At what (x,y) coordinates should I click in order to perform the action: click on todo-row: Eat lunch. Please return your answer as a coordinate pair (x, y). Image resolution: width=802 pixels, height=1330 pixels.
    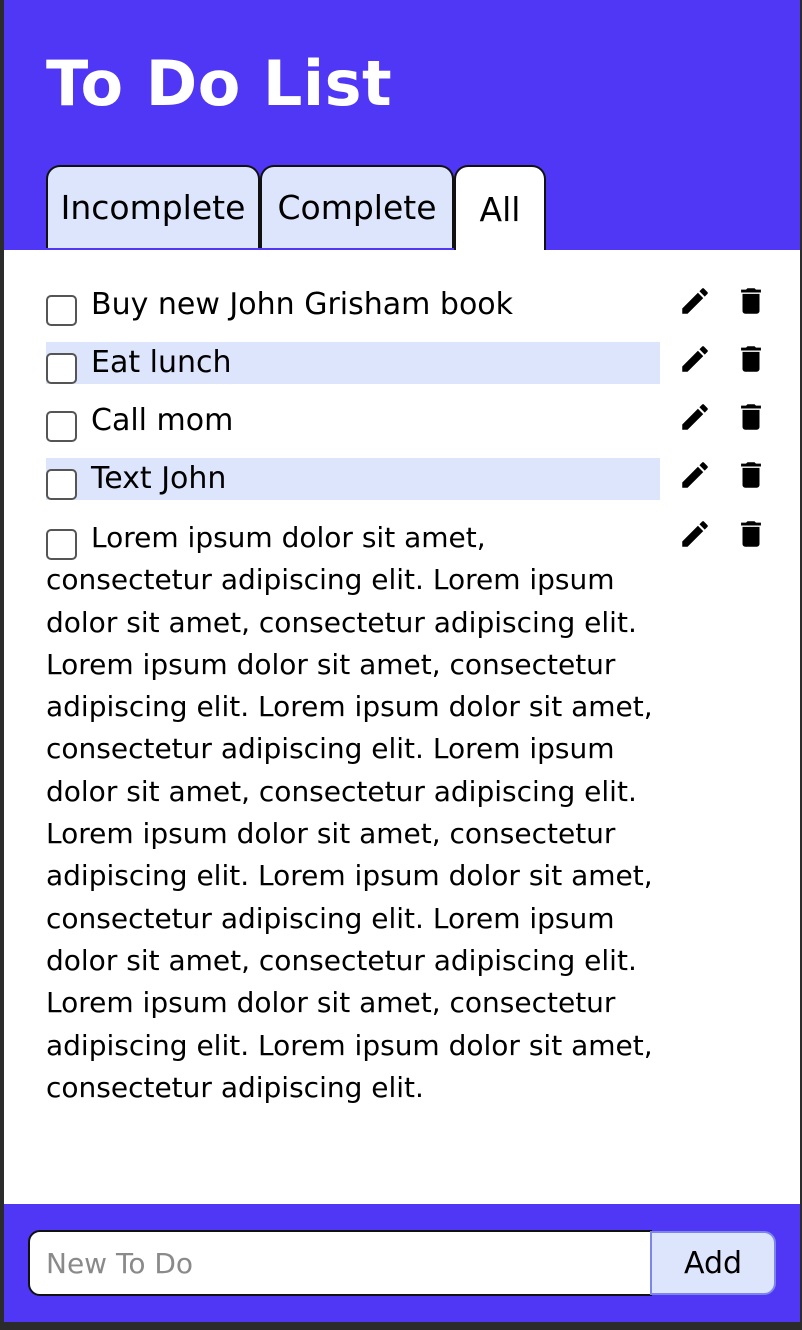
    Looking at the image, I should click on (353, 363).